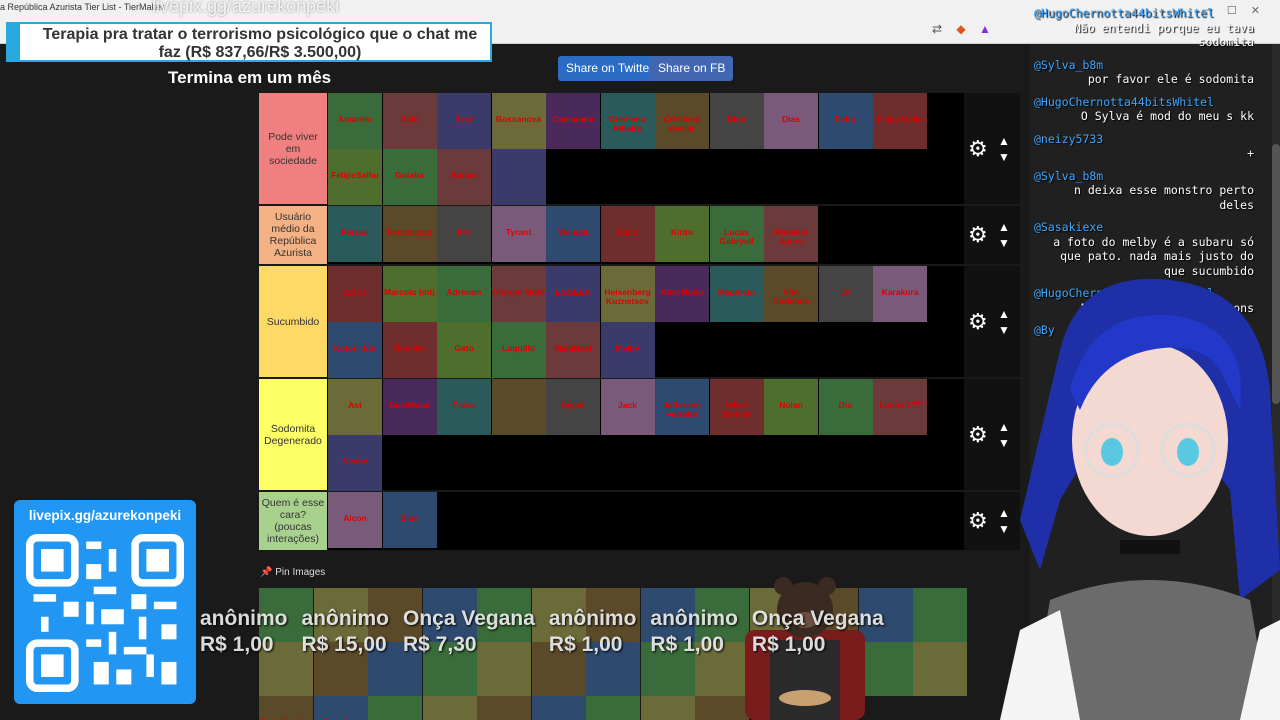 The image size is (1280, 720). Describe the element at coordinates (409, 520) in the screenshot. I see `tier-item: Blue` at that location.